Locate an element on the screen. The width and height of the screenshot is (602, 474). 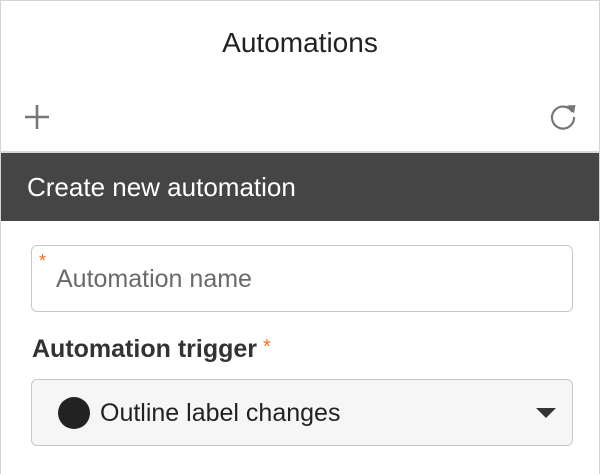
create-automation-header: Create new automation is located at coordinates (300, 187).